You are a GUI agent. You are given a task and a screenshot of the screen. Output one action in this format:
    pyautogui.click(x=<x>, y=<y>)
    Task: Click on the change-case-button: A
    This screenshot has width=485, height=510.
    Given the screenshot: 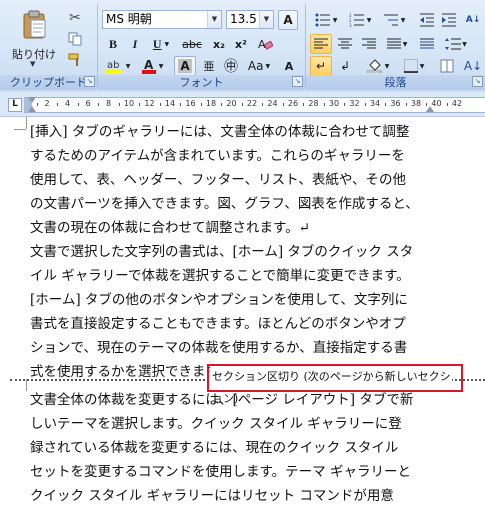 What is the action you would take?
    pyautogui.click(x=288, y=20)
    